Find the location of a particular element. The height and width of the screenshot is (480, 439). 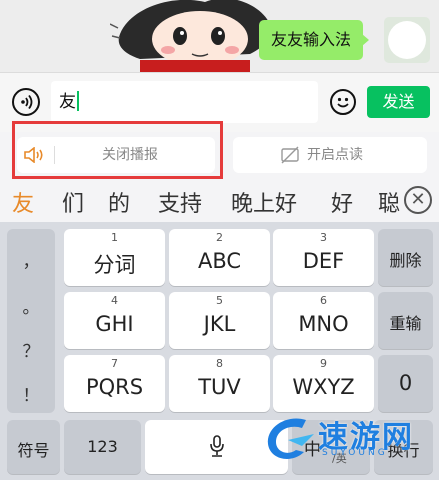

candidate-bar: 友 们 的 支持 晚上好 好 聪 is located at coordinates (219, 201).